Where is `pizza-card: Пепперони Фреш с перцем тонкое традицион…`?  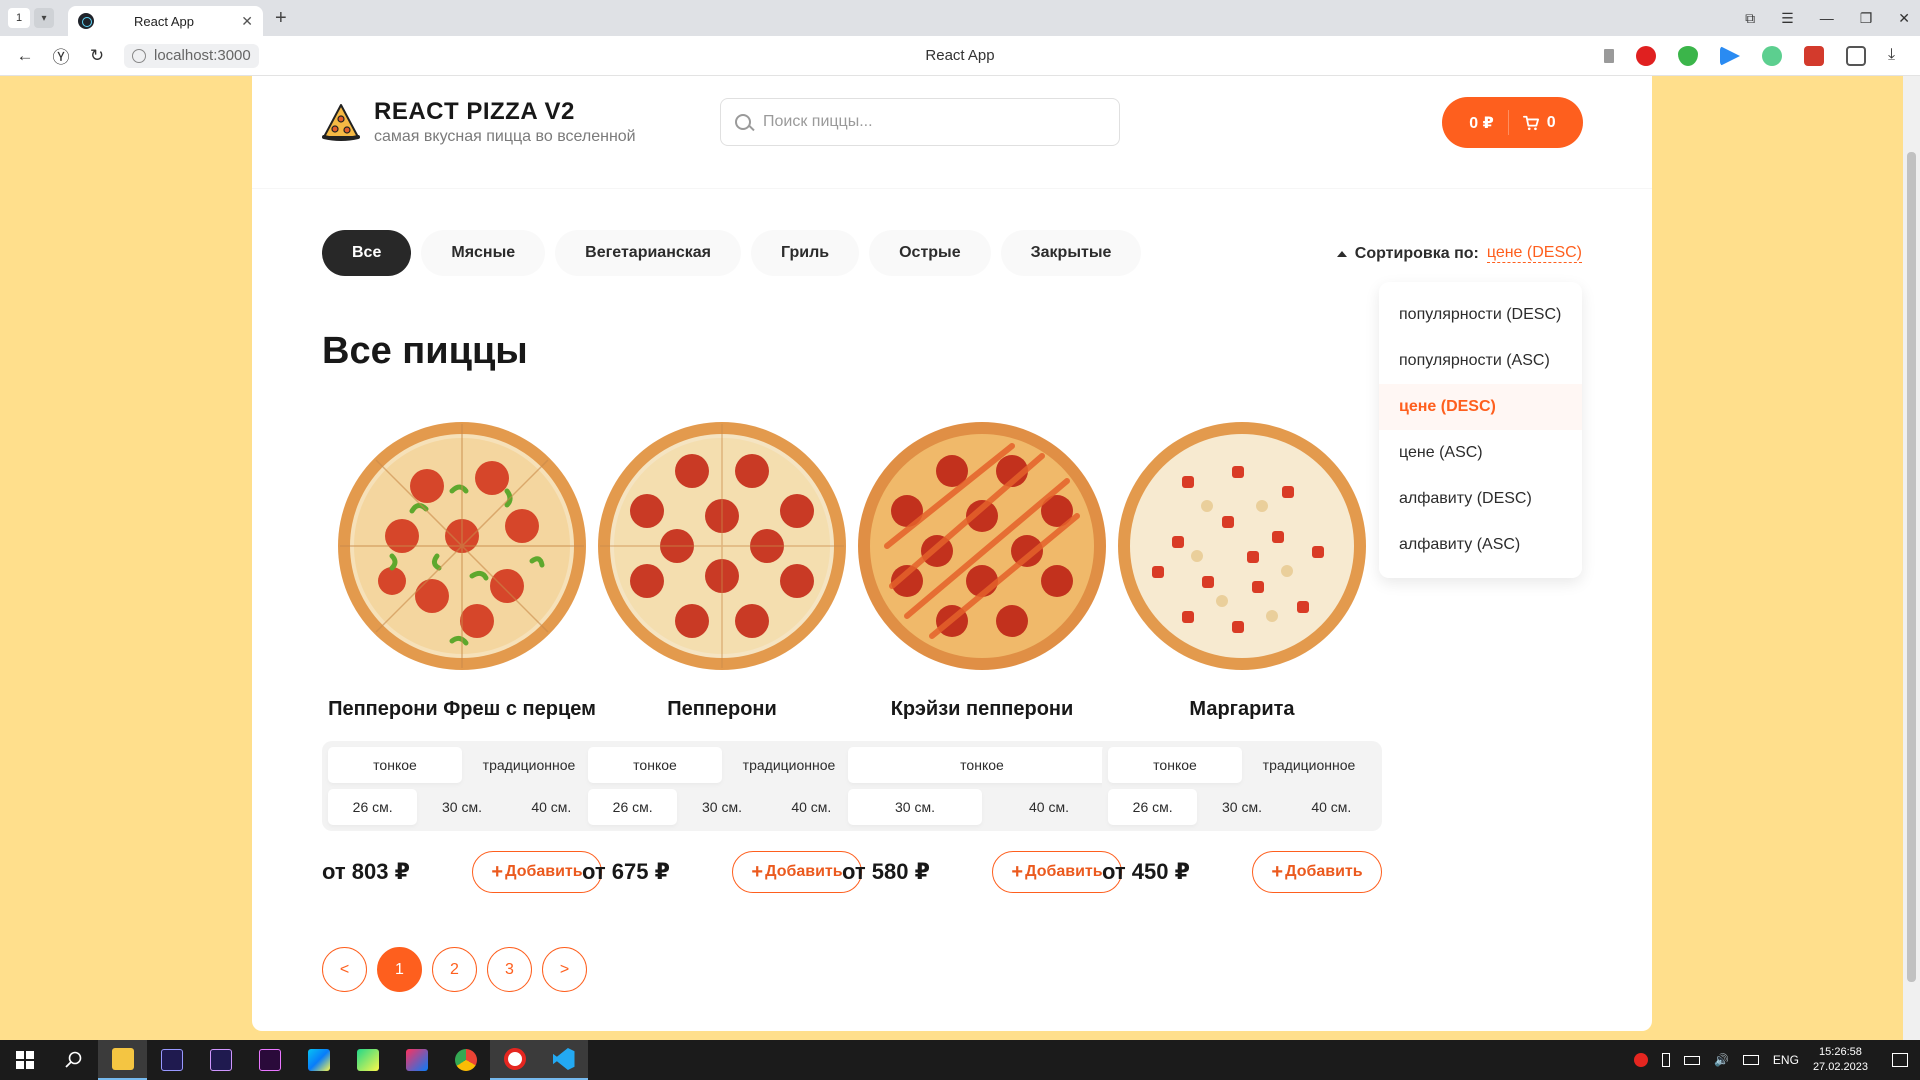
pizza-card: Пепперони Фреш с перцем тонкое традицион… is located at coordinates (462, 654).